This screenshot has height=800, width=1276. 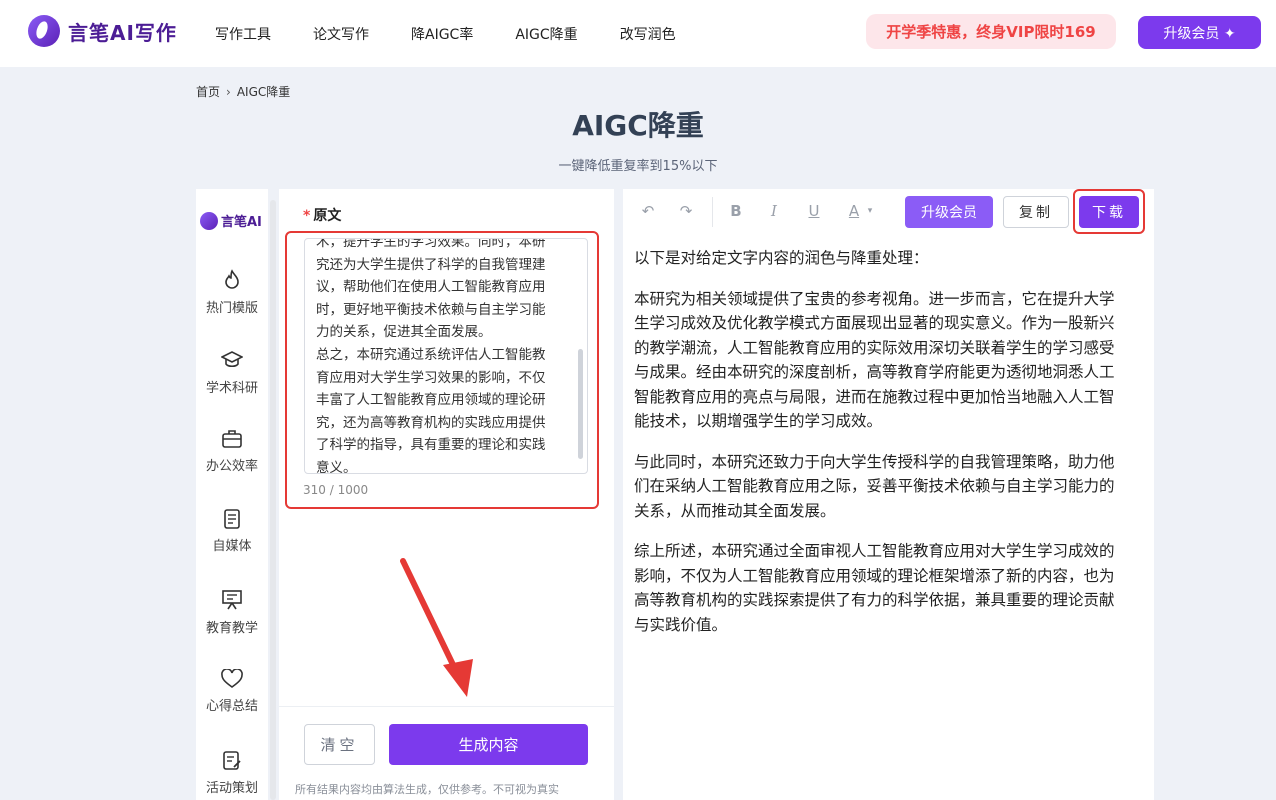 I want to click on output-paragraph: 以下是对给定文字内容的润色与降重处理：, so click(x=781, y=258).